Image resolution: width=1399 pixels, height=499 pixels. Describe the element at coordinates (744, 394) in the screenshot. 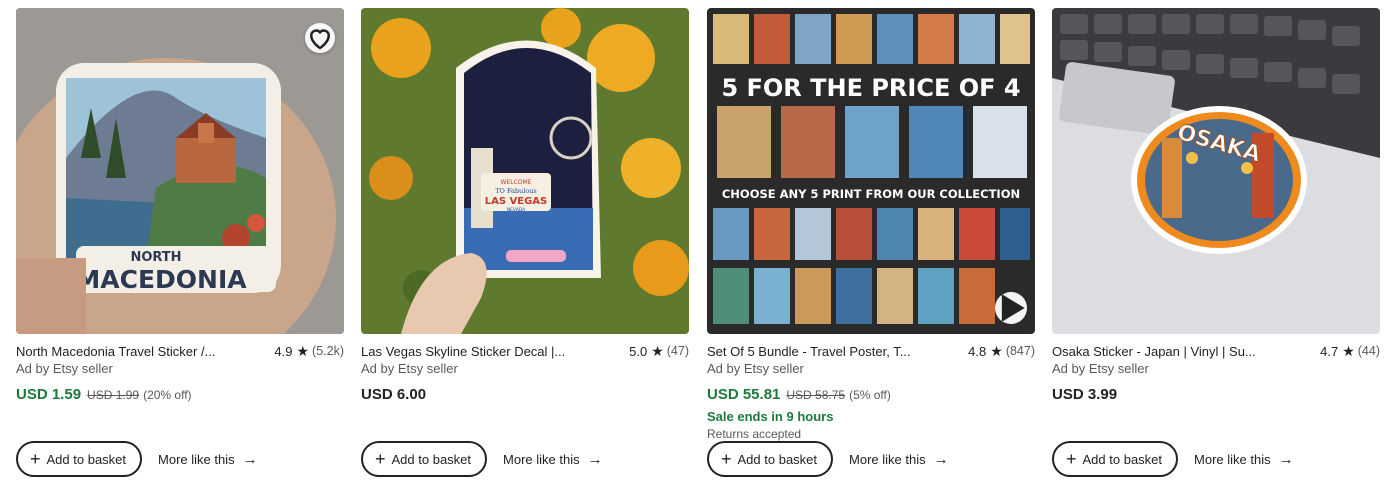

I see `sale-price: USD 55.81` at that location.